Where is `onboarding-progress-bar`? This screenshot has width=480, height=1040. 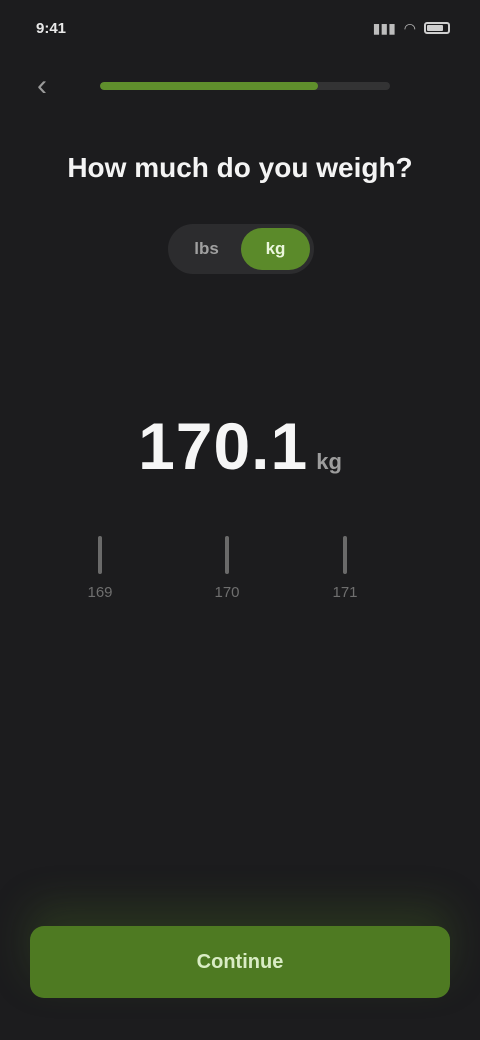
onboarding-progress-bar is located at coordinates (245, 86).